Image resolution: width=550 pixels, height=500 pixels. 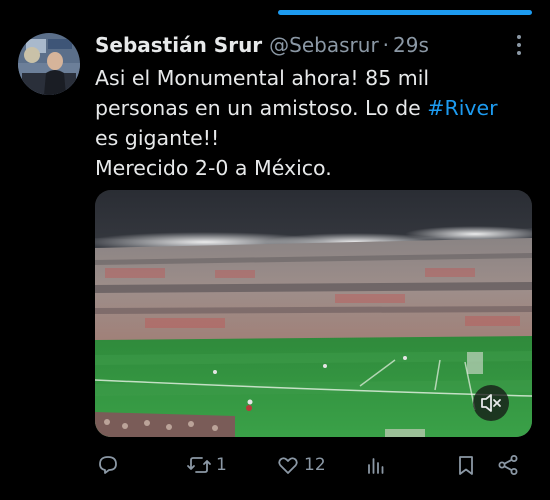 I want to click on like-count: 12, so click(x=315, y=465).